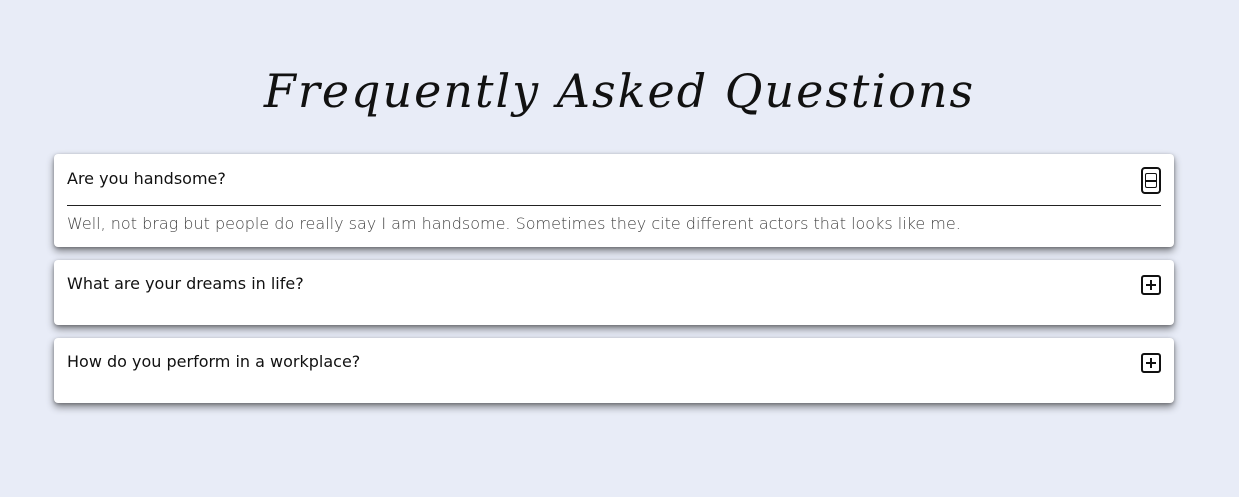 This screenshot has height=497, width=1239. Describe the element at coordinates (146, 179) in the screenshot. I see `faq-question: Are you handsome?` at that location.